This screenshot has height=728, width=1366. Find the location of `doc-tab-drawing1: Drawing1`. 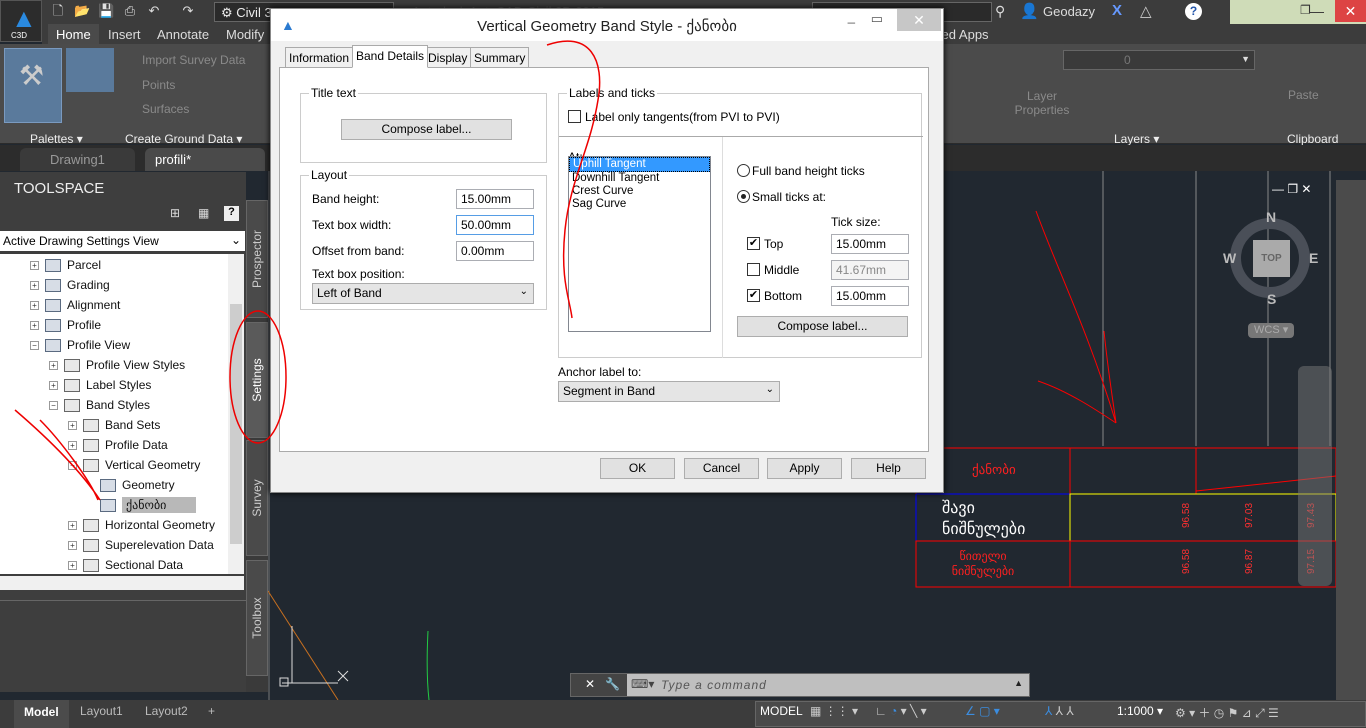

doc-tab-drawing1: Drawing1 is located at coordinates (77, 159).